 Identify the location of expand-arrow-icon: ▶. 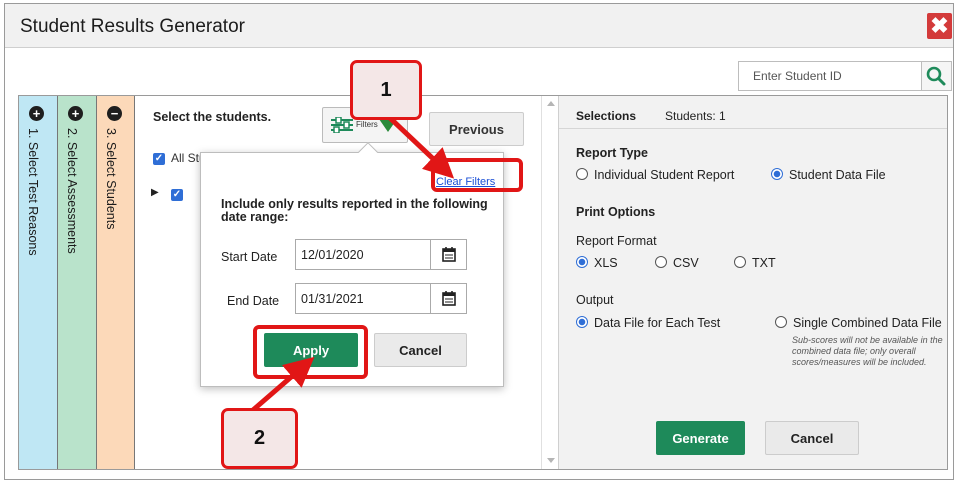
(155, 192).